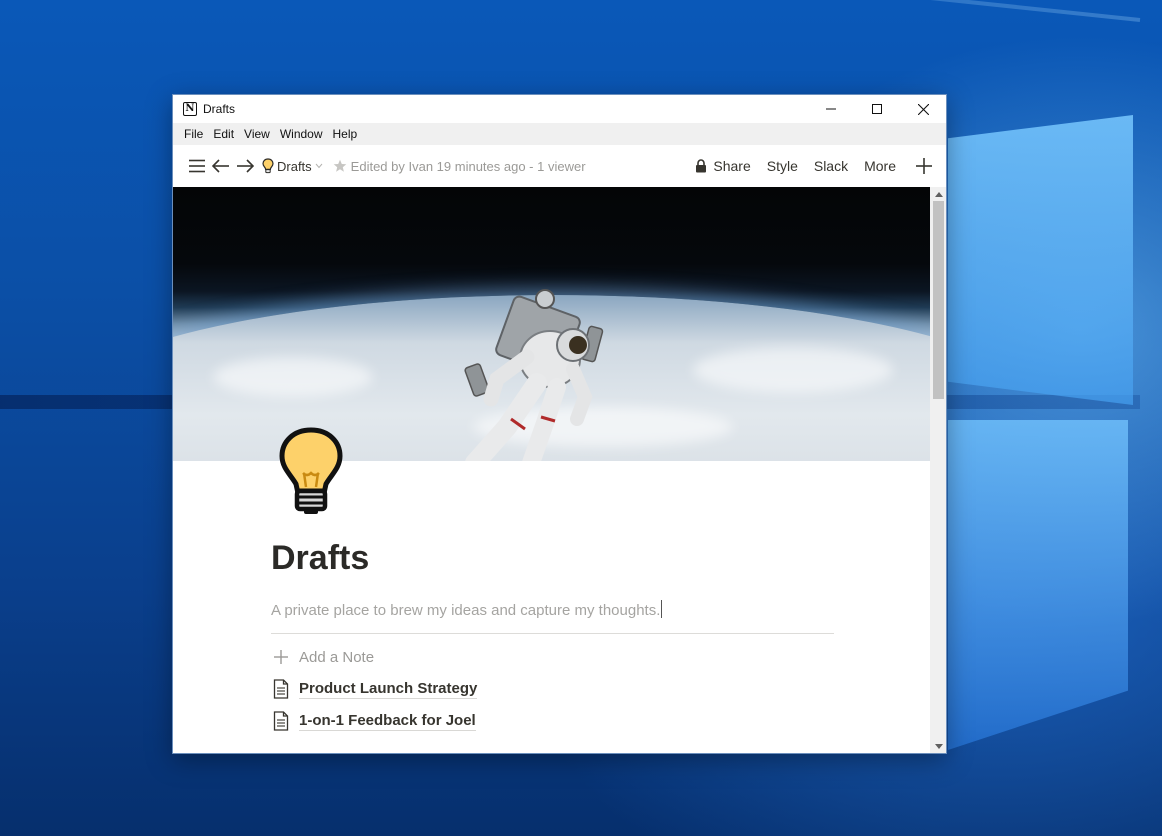 The width and height of the screenshot is (1162, 836). Describe the element at coordinates (732, 166) in the screenshot. I see `share-label: Share` at that location.